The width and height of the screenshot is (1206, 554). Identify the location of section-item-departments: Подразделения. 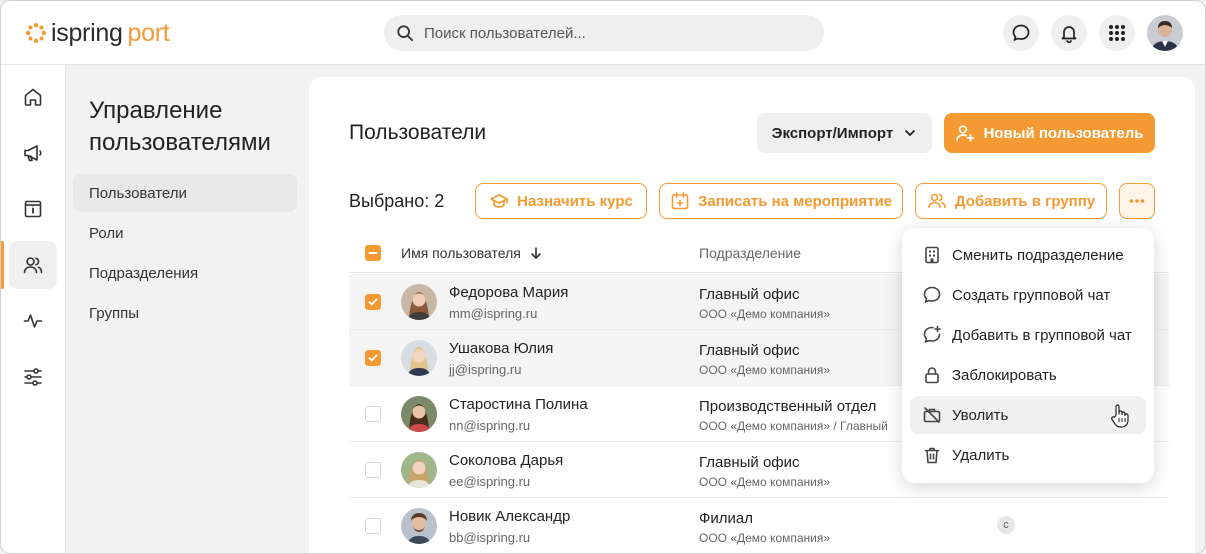
(185, 273).